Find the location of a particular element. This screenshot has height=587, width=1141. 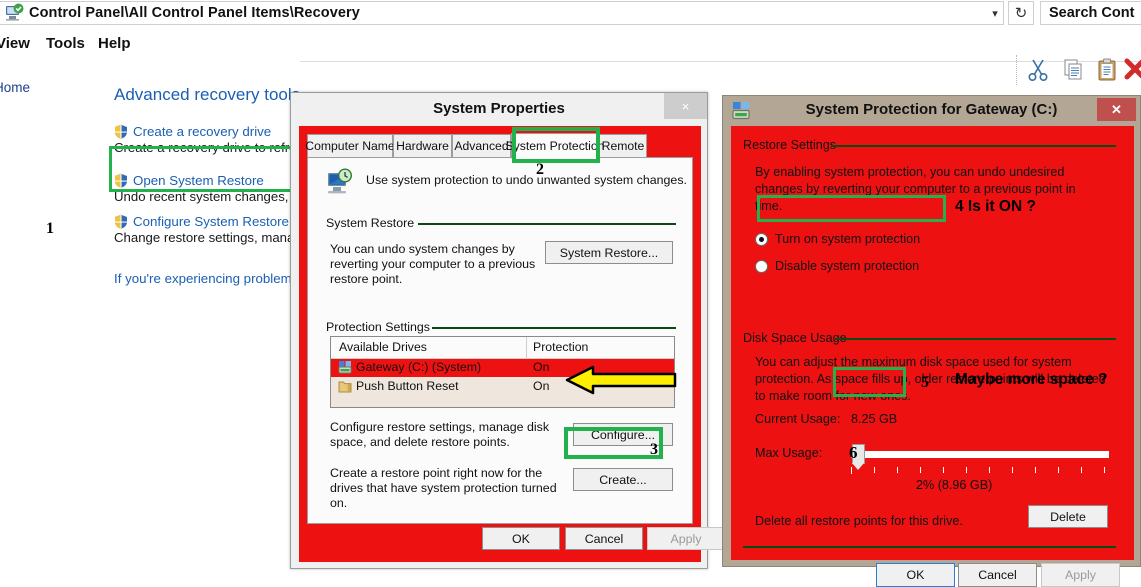

menu-item-tools: Tools is located at coordinates (65, 44).